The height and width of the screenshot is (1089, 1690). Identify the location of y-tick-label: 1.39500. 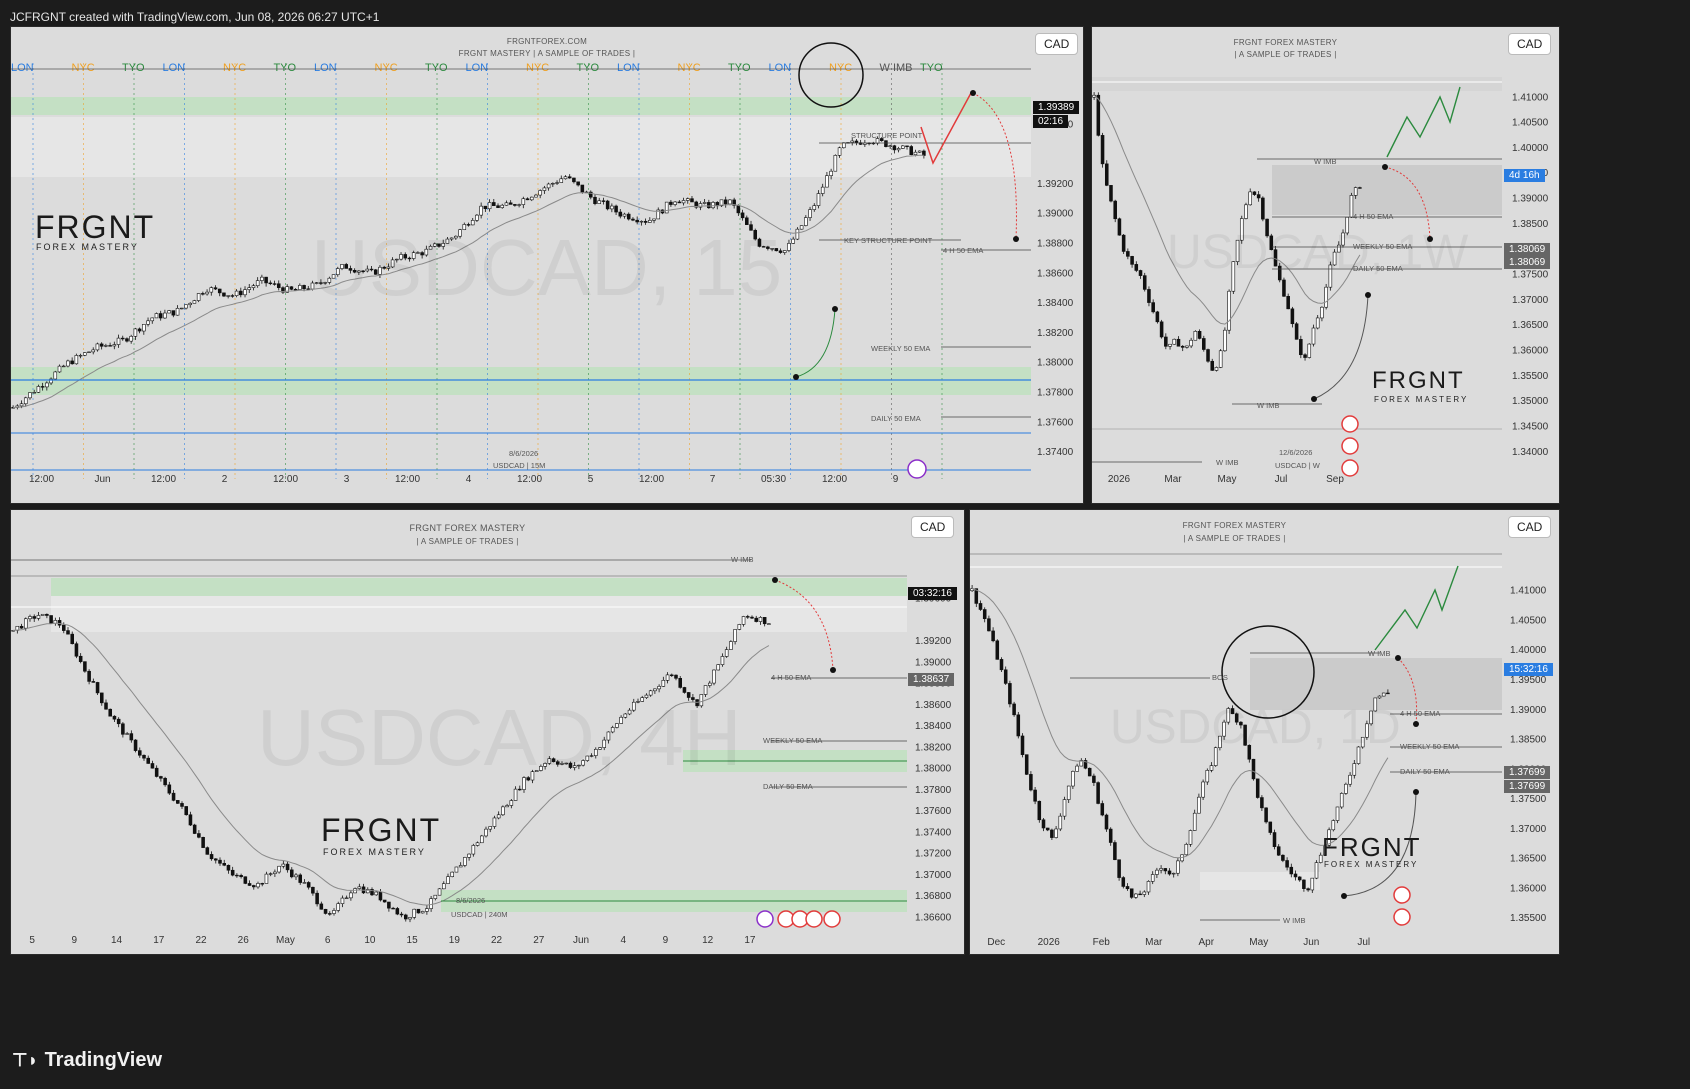
(1528, 680).